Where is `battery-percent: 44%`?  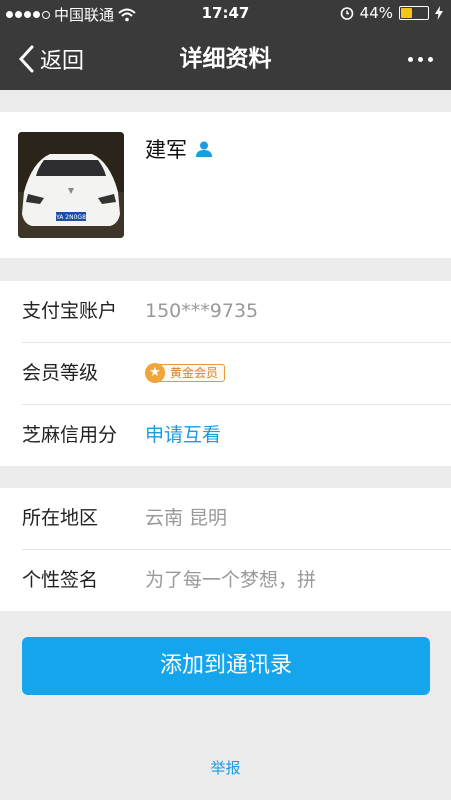 battery-percent: 44% is located at coordinates (376, 13).